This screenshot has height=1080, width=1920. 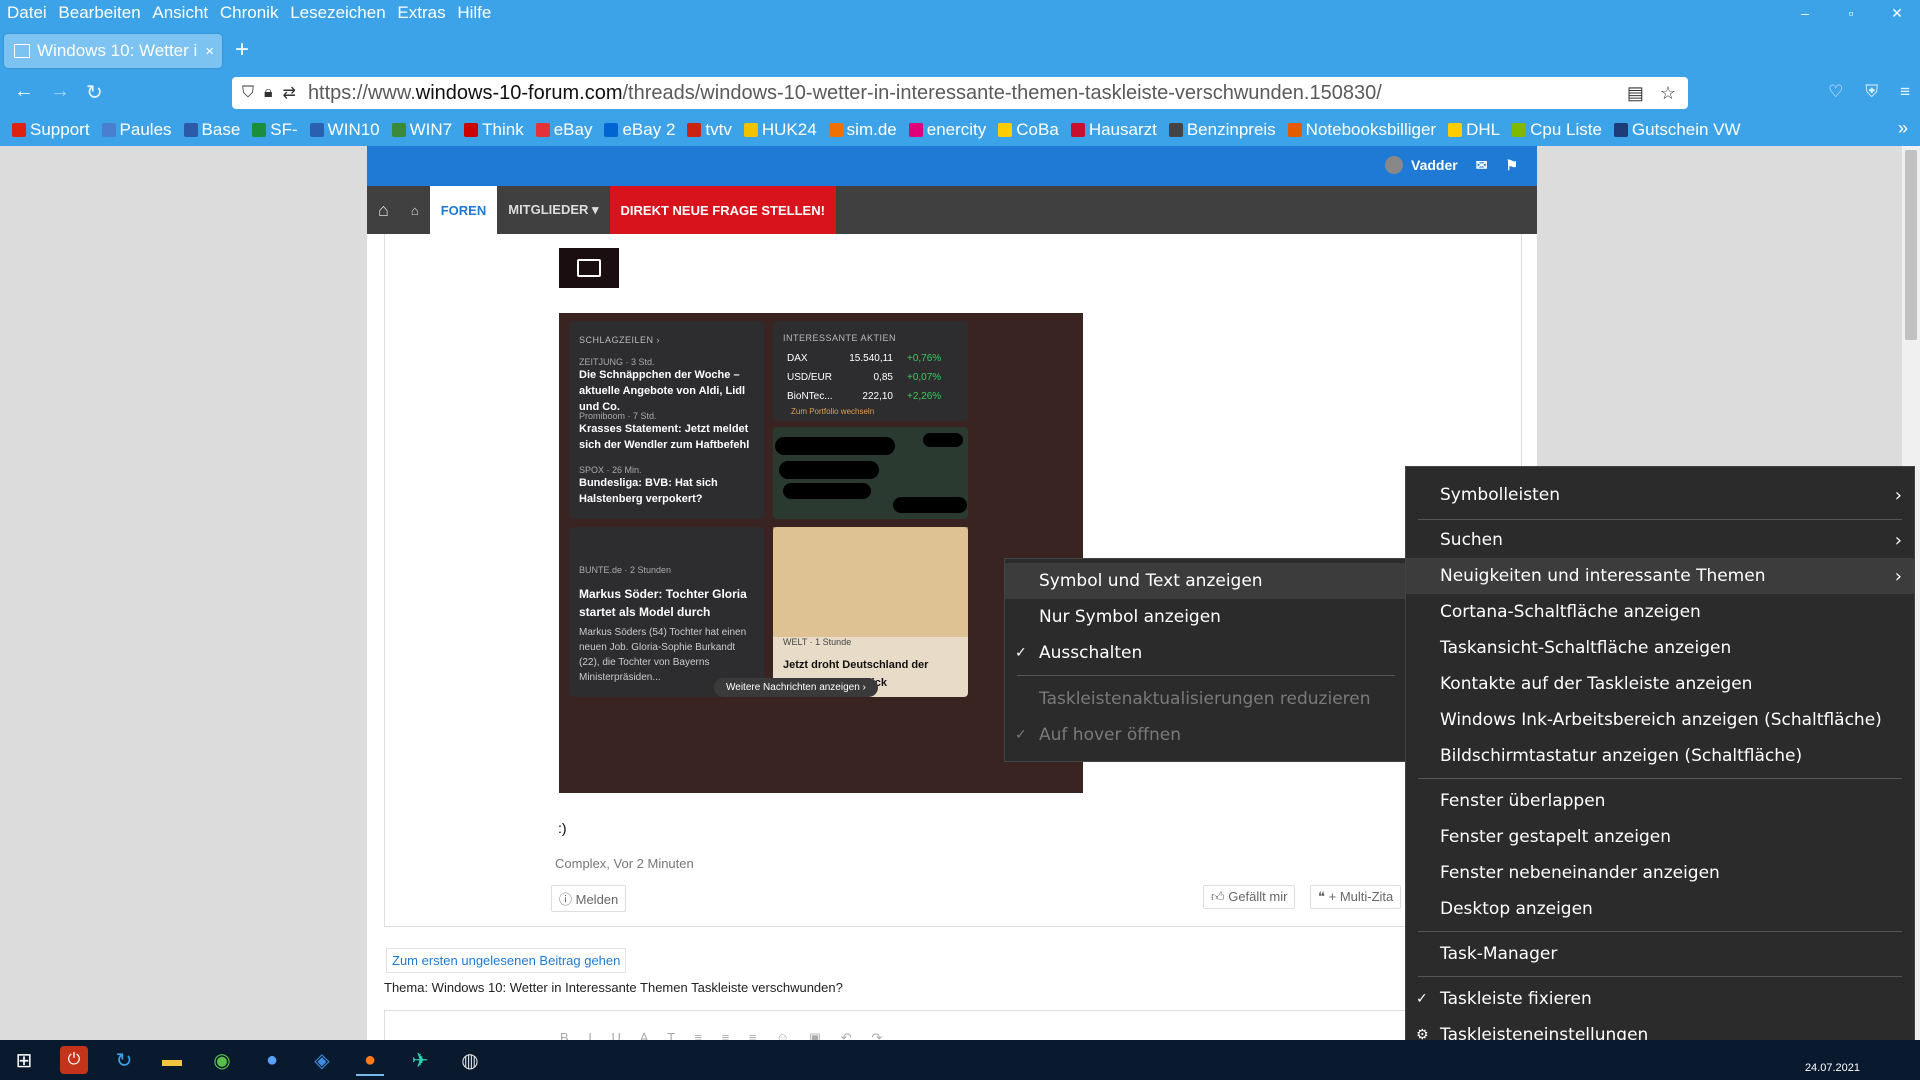 What do you see at coordinates (780, 130) in the screenshot?
I see `bookmark-item: HUK24` at bounding box center [780, 130].